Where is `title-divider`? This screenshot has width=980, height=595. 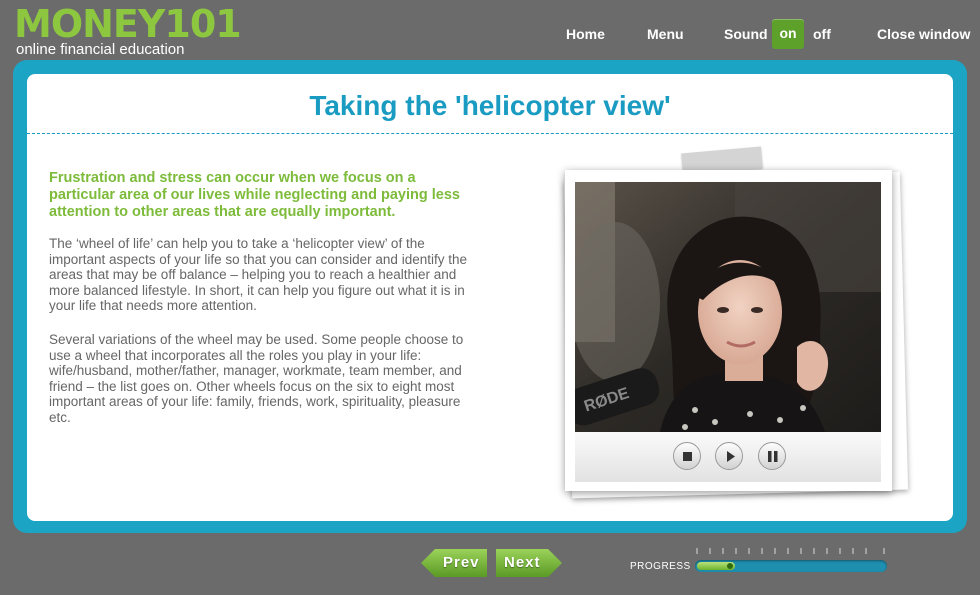
title-divider is located at coordinates (490, 133).